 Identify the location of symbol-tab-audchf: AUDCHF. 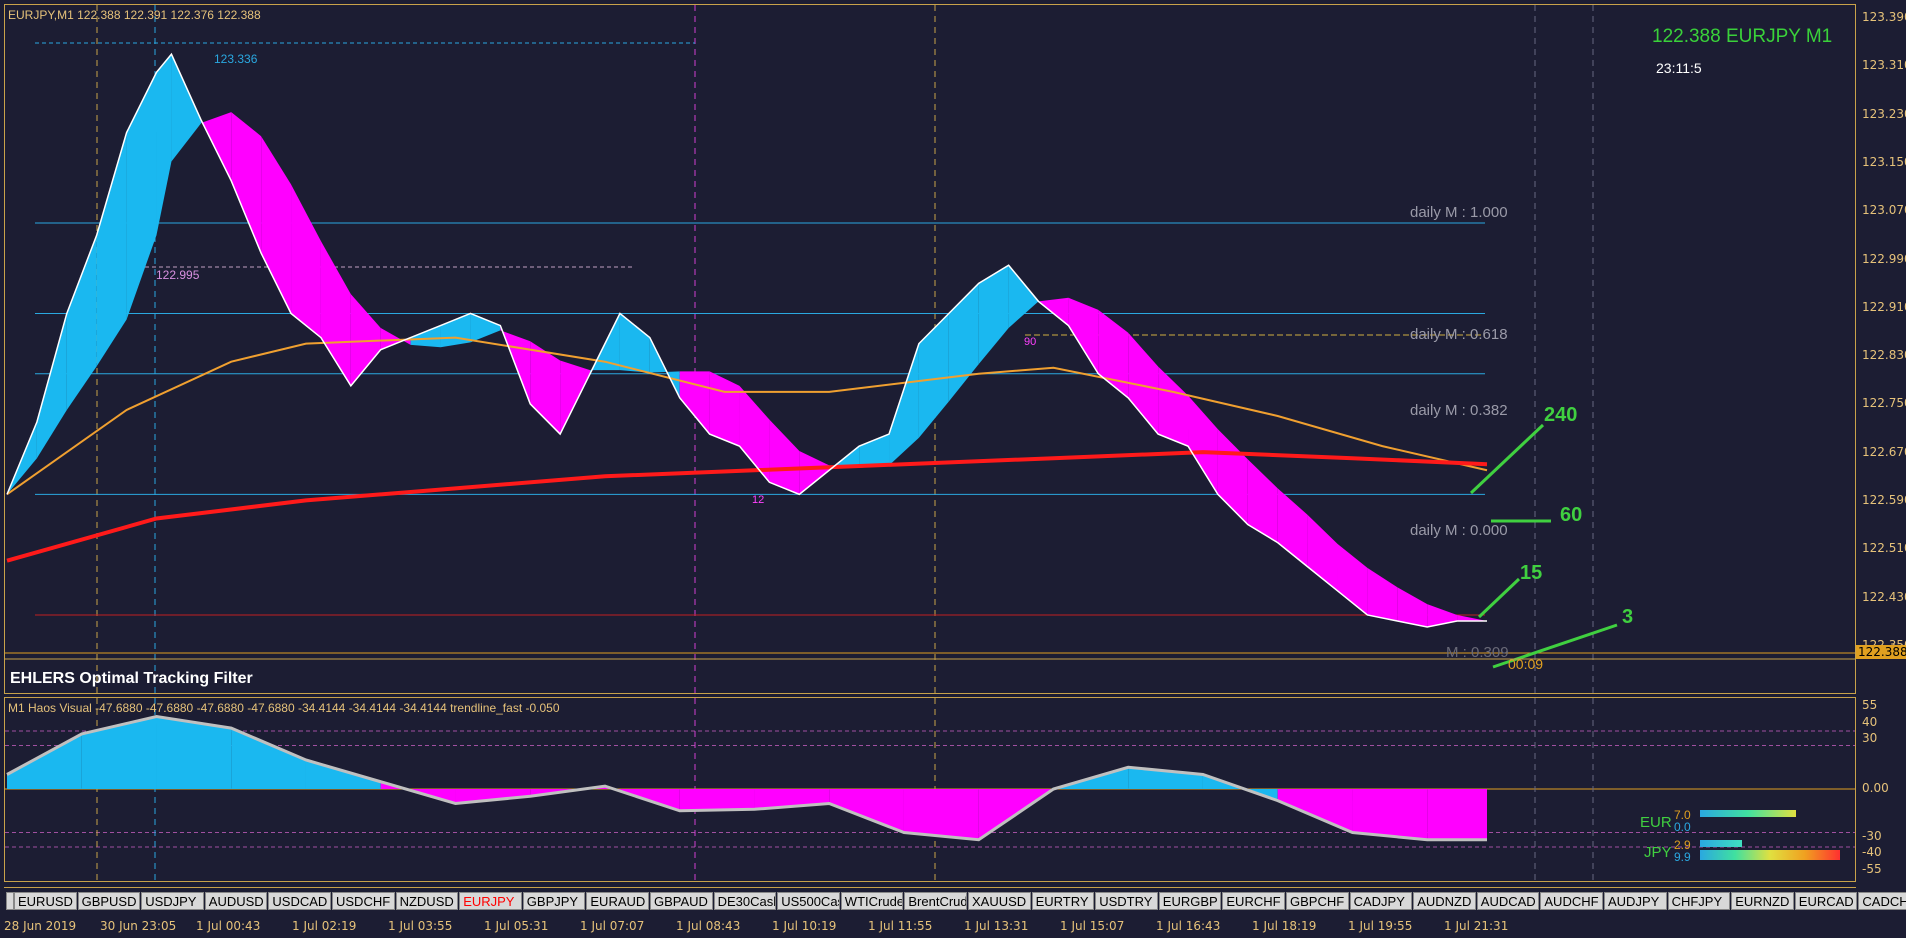
(1571, 901).